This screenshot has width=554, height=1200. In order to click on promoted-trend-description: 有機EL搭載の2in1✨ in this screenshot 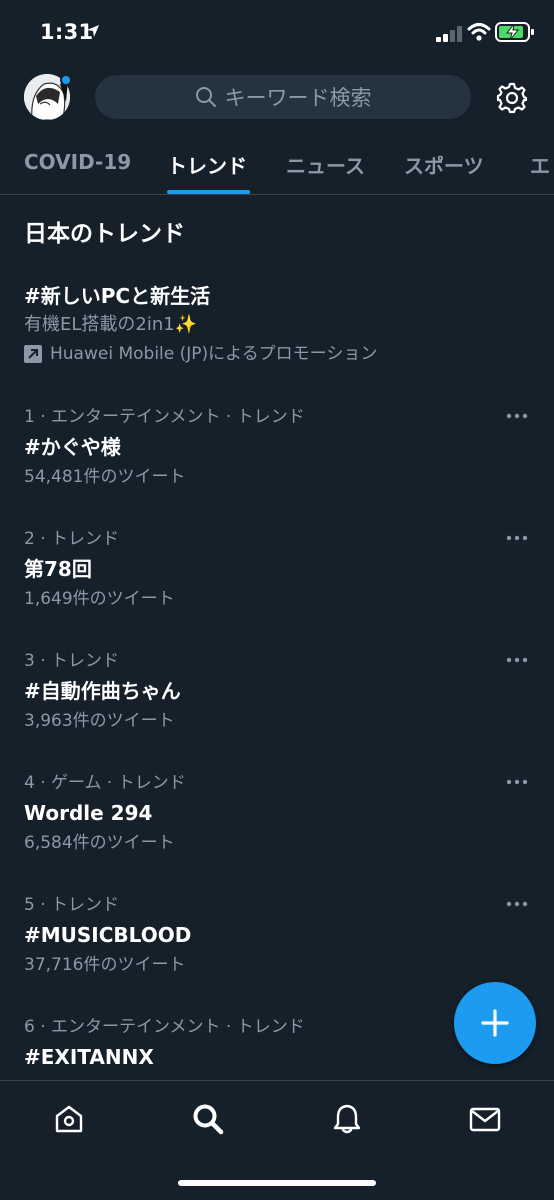, I will do `click(111, 324)`.